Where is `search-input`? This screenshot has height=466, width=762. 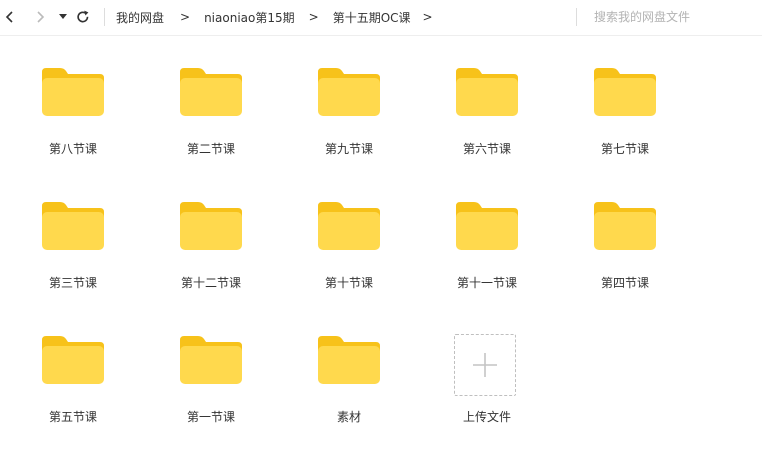 search-input is located at coordinates (669, 17).